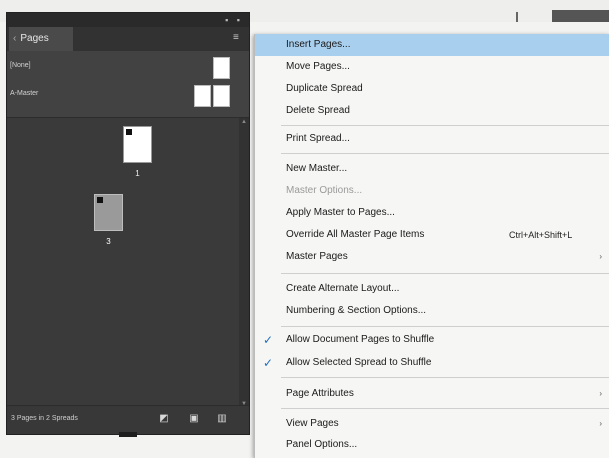 The width and height of the screenshot is (609, 458). I want to click on master-thumbnail, so click(221, 68).